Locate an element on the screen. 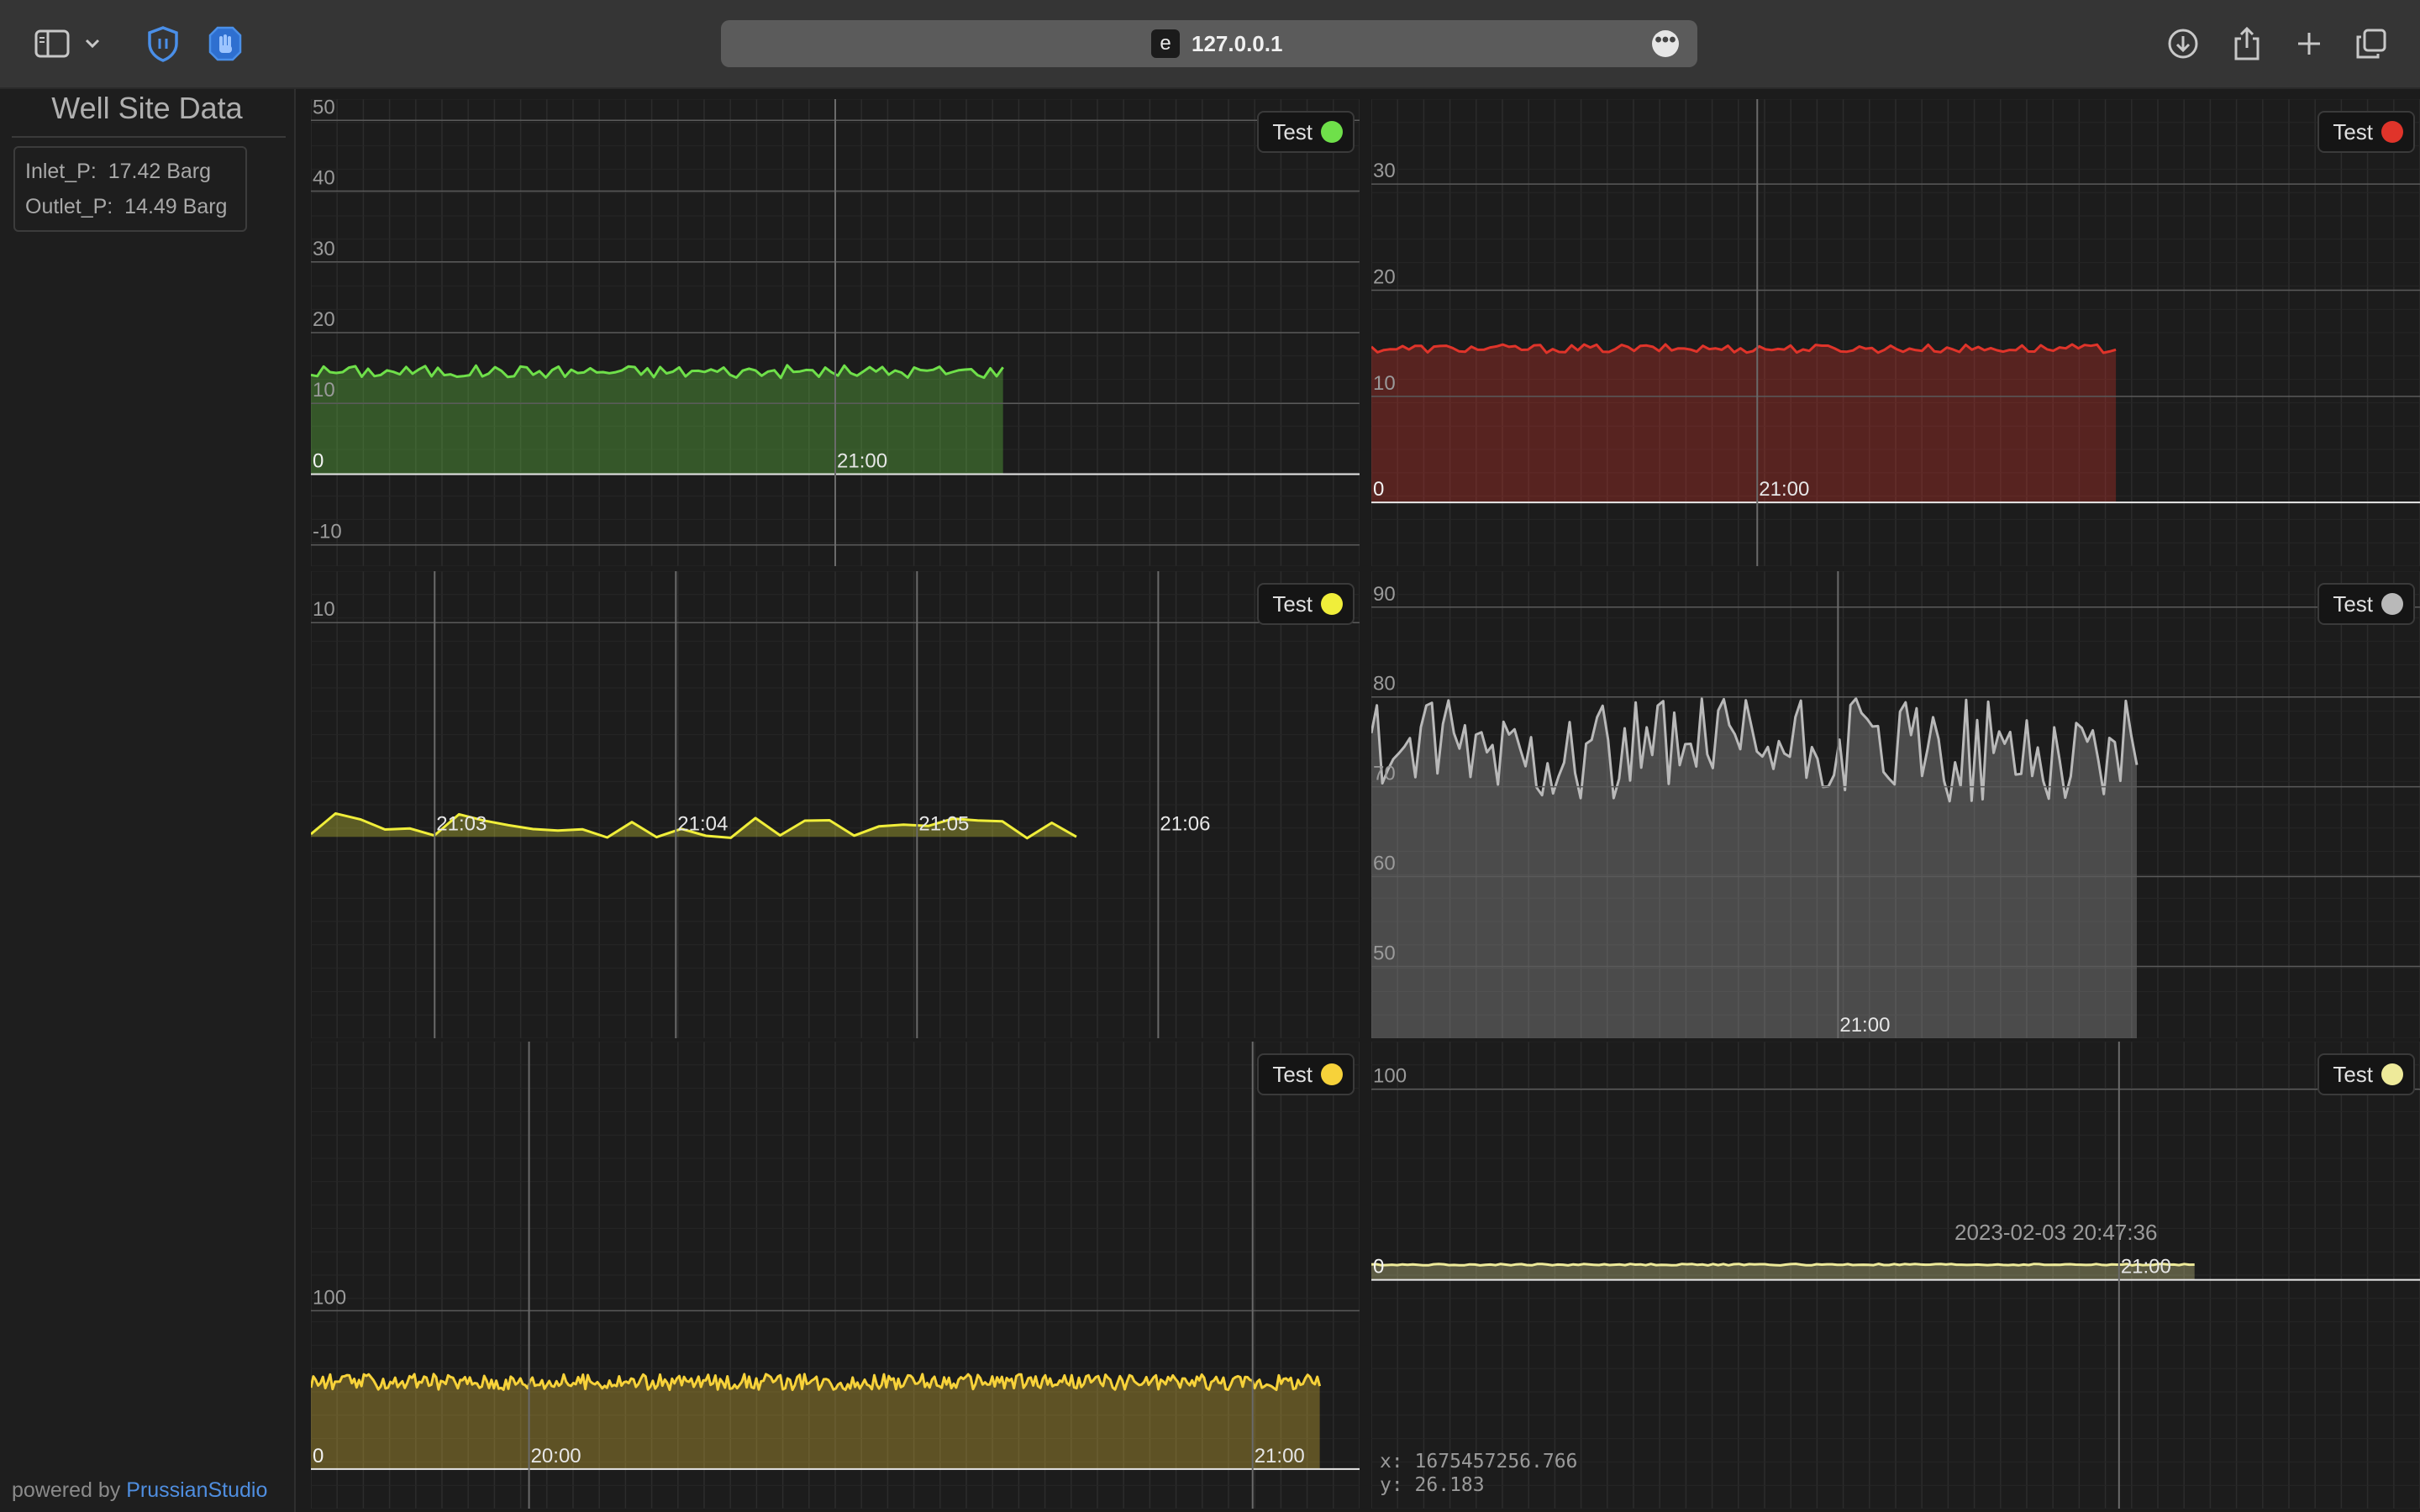  crosshair-readout: x: 1675457256.766 y: 26.183 is located at coordinates (1478, 1473).